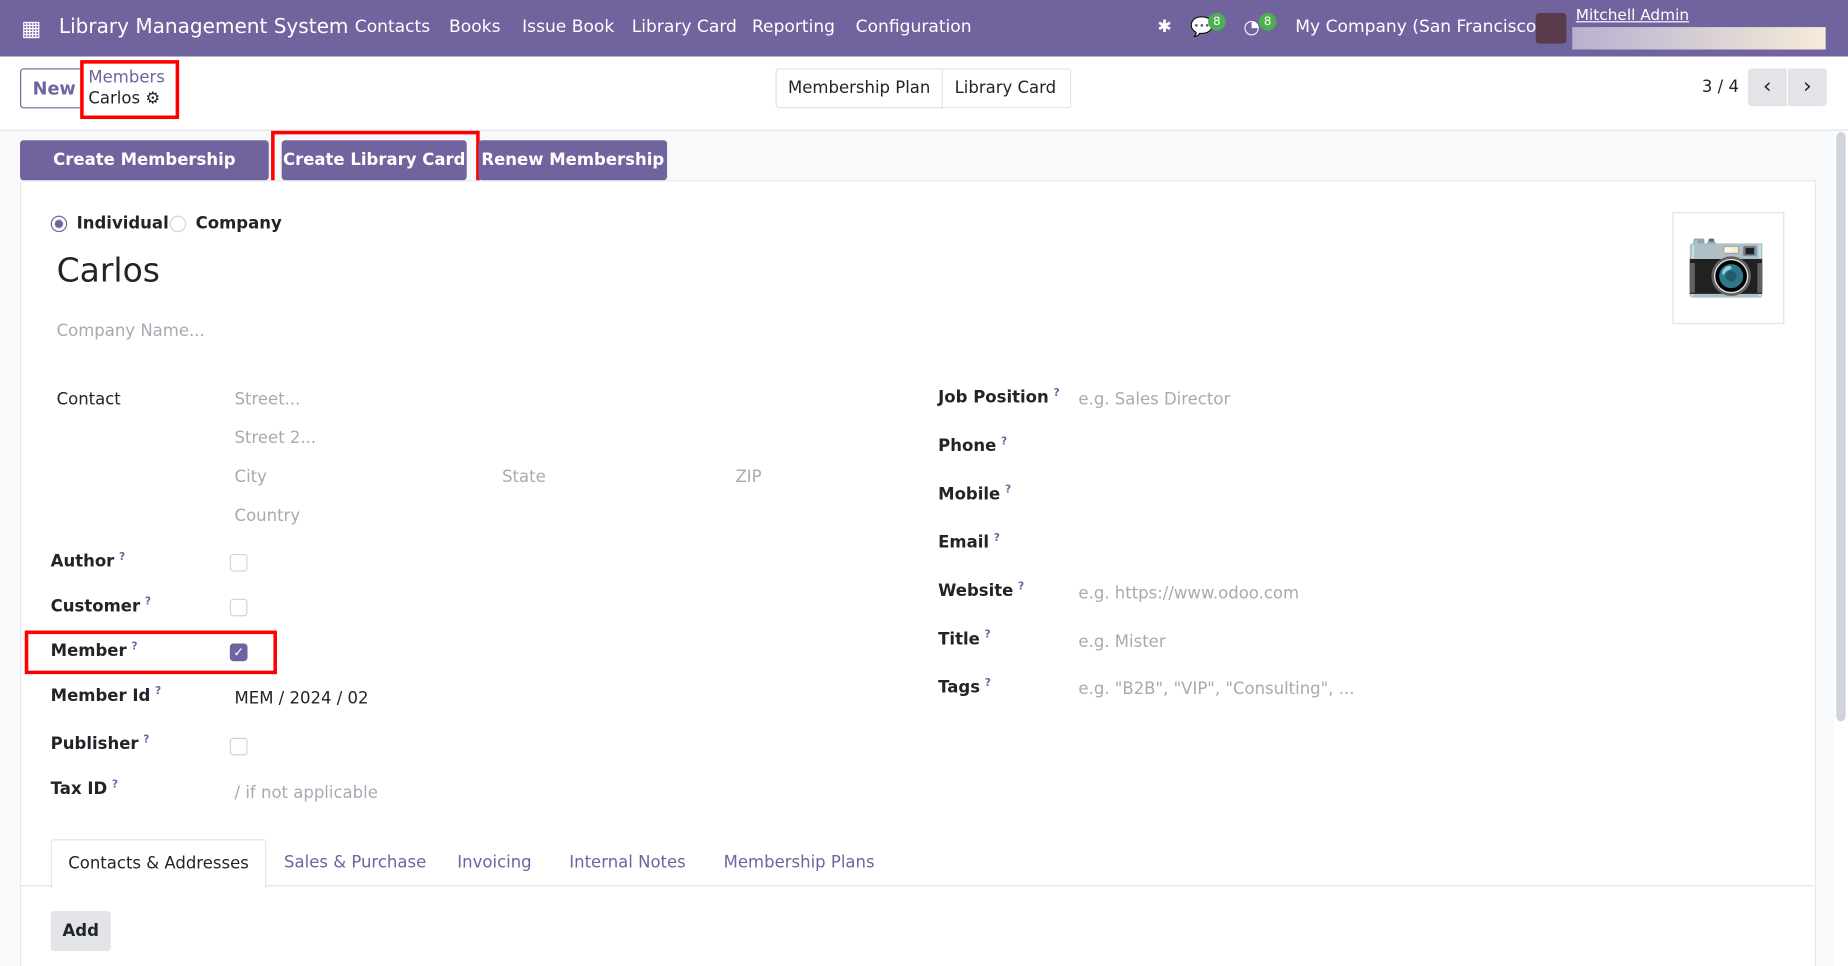 This screenshot has width=1848, height=966. What do you see at coordinates (152, 99) in the screenshot?
I see `gear-icon: ⚙` at bounding box center [152, 99].